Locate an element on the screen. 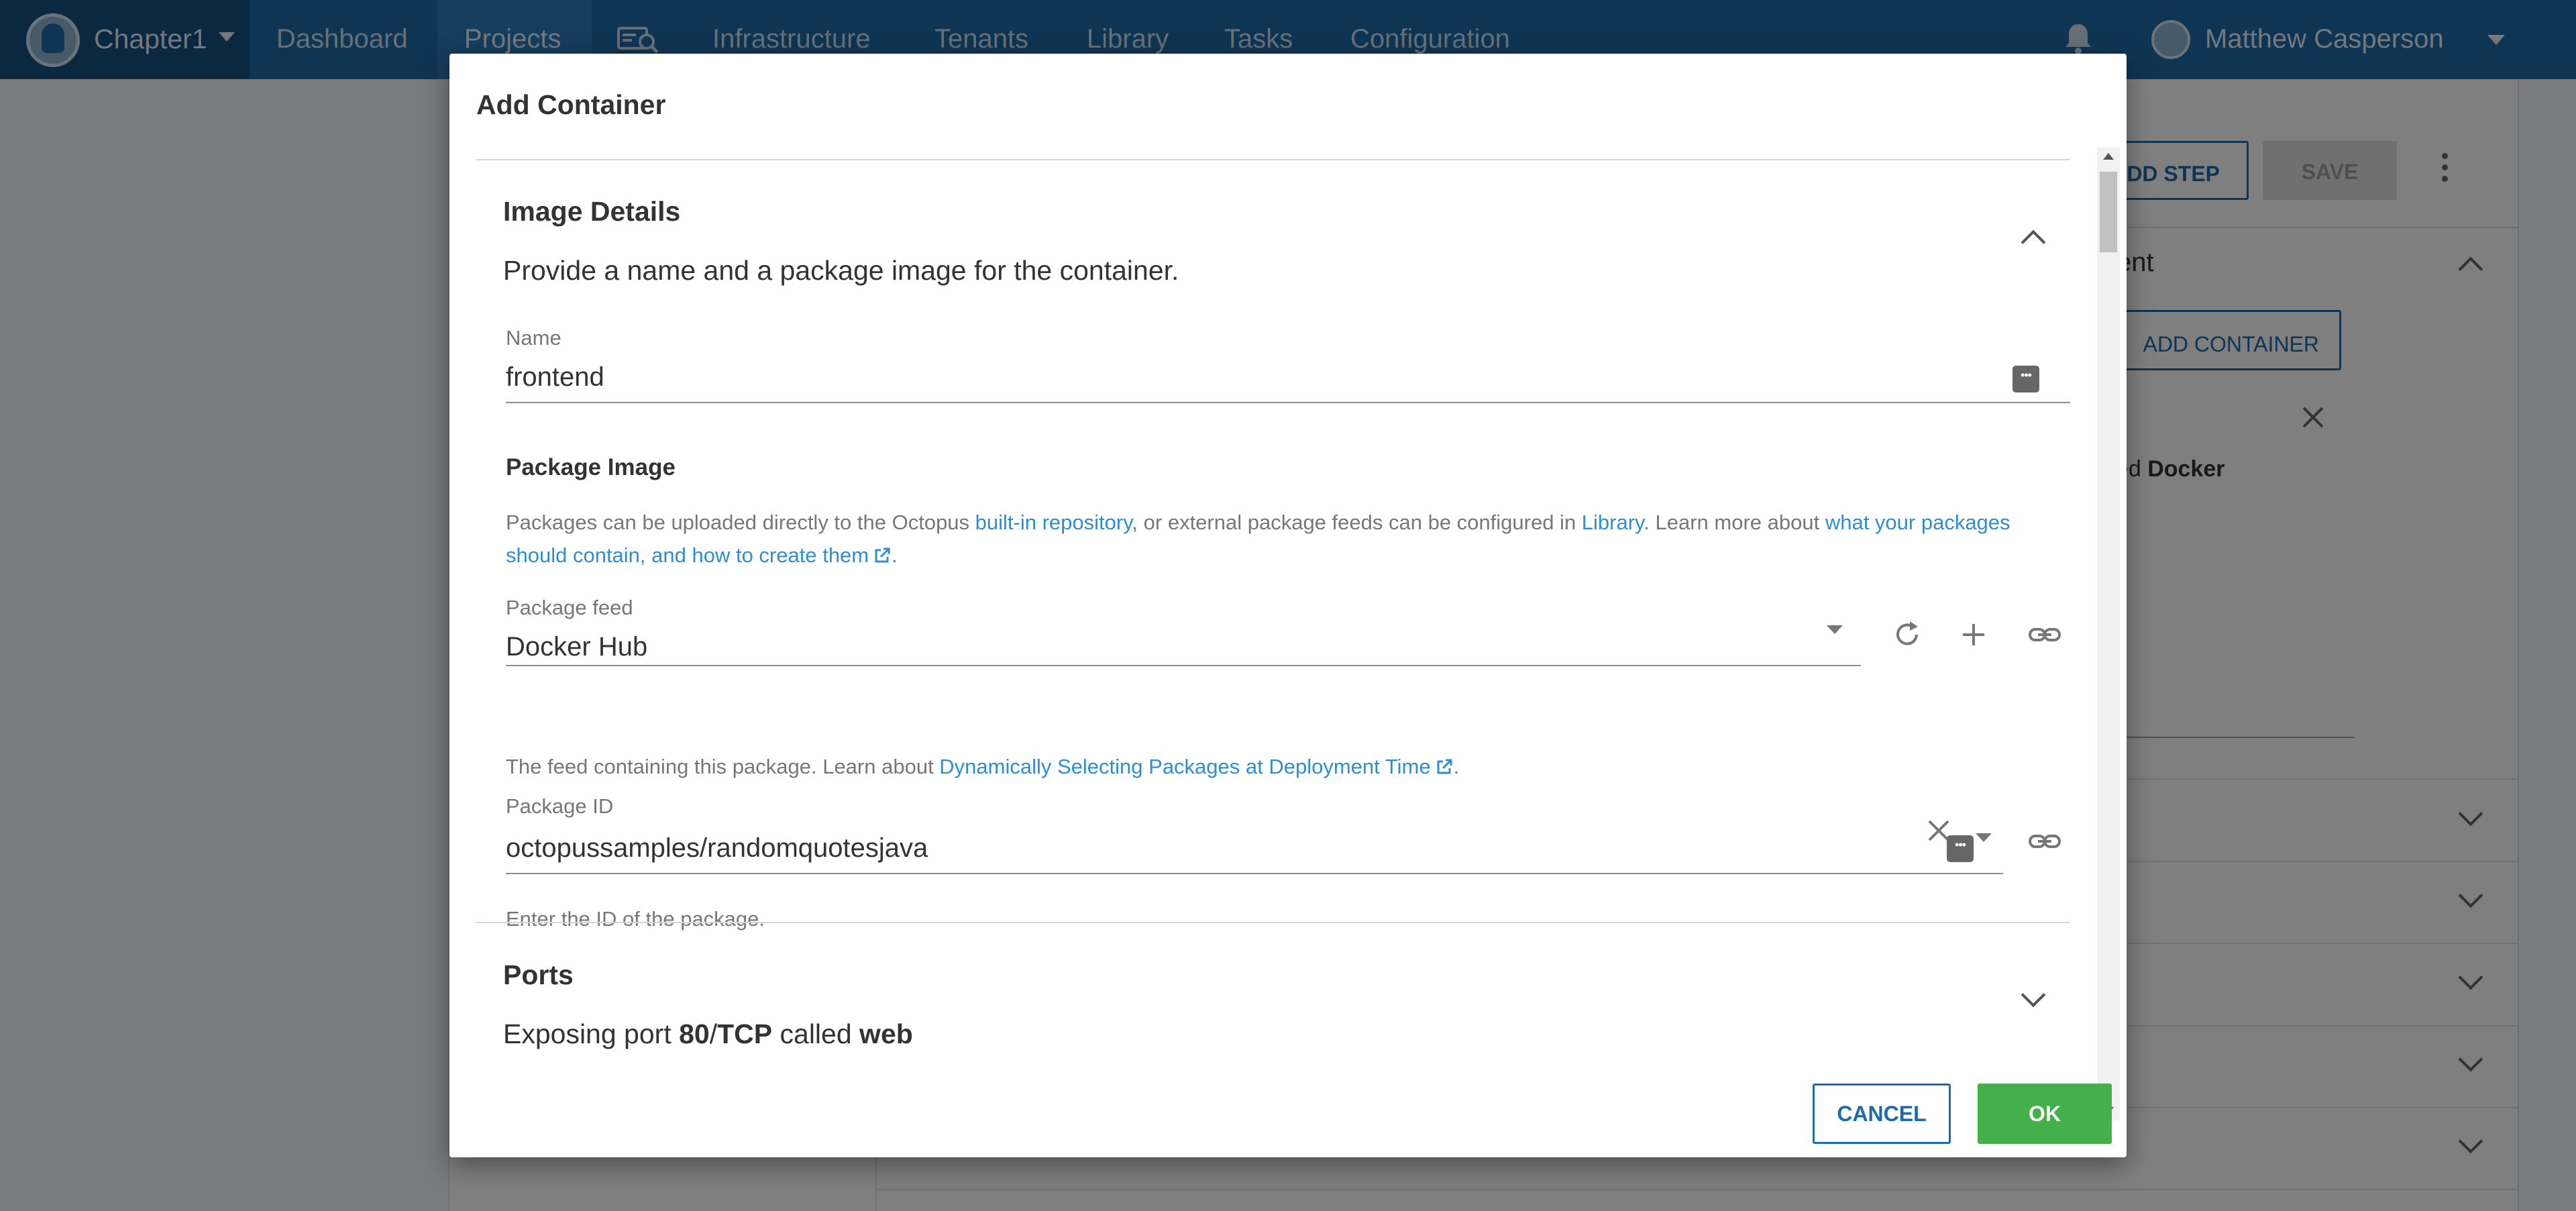 Image resolution: width=2576 pixels, height=1211 pixels. package-id-input: octopussamples/randomquotesjava is located at coordinates (717, 848).